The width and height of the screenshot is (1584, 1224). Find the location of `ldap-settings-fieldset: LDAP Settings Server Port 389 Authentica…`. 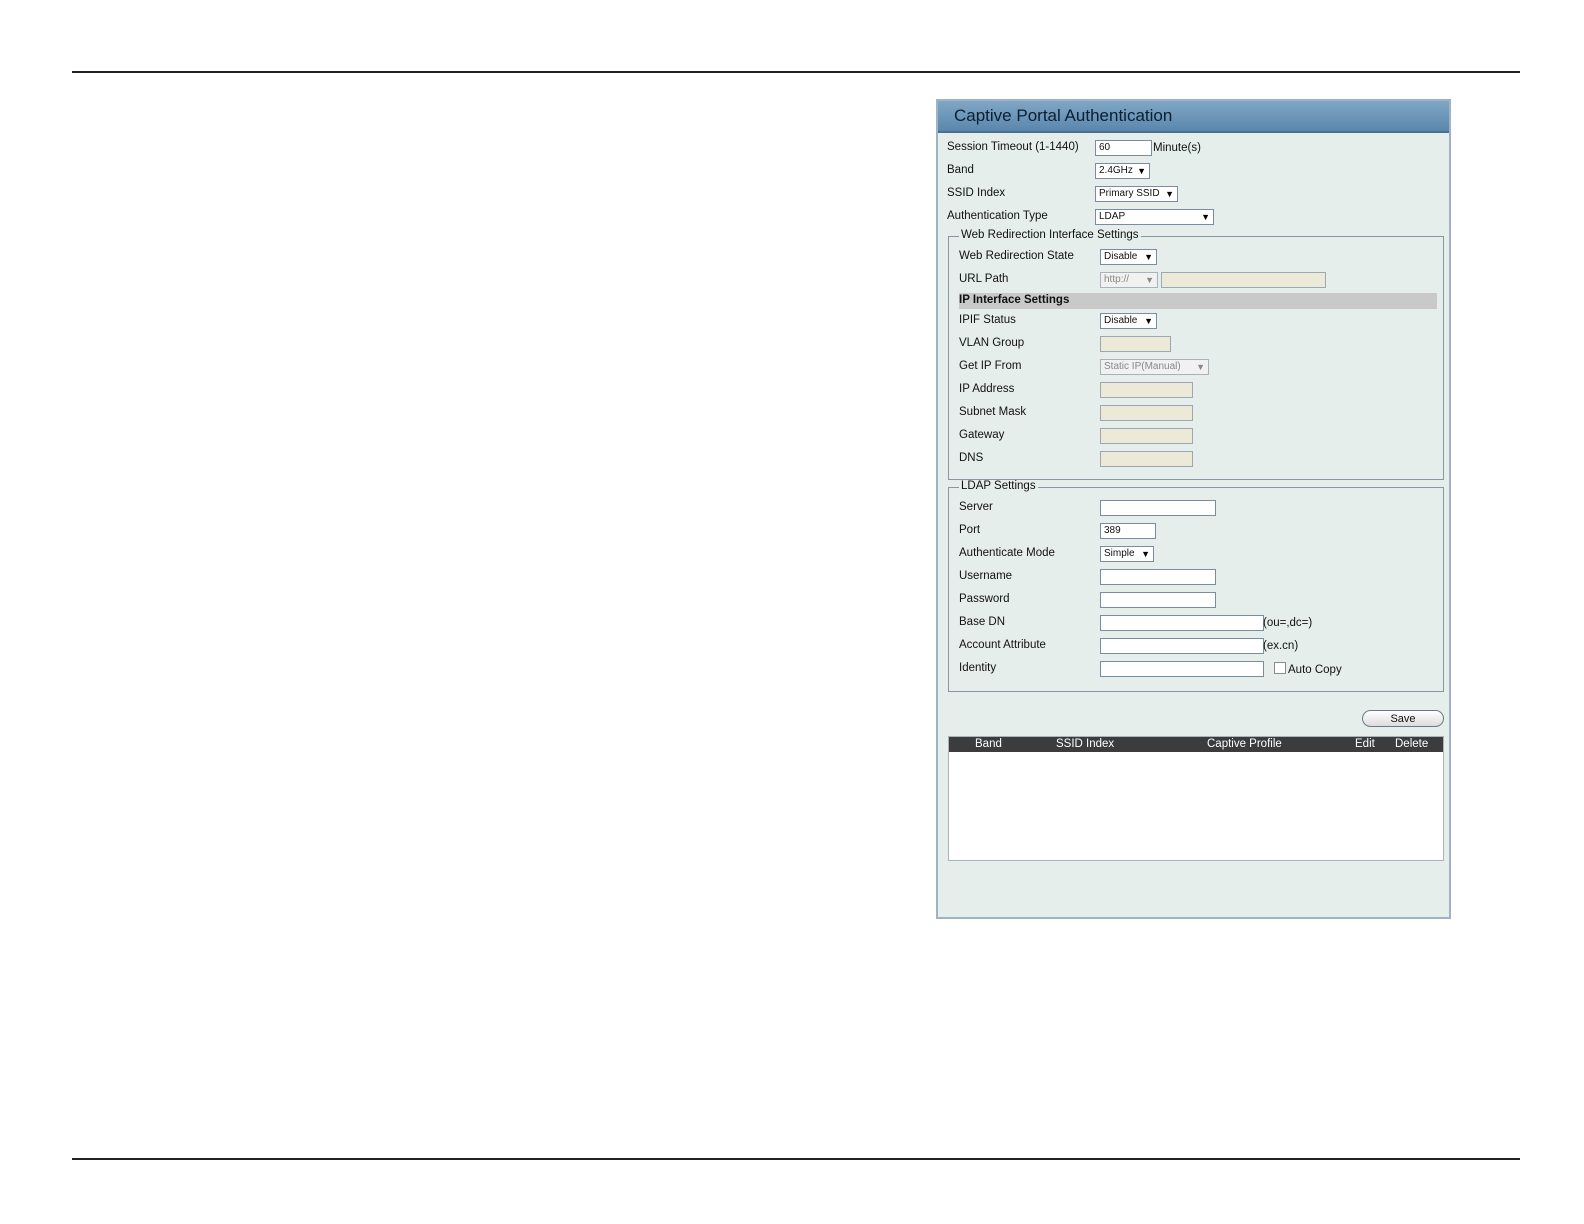

ldap-settings-fieldset: LDAP Settings Server Port 389 Authentica… is located at coordinates (1196, 586).